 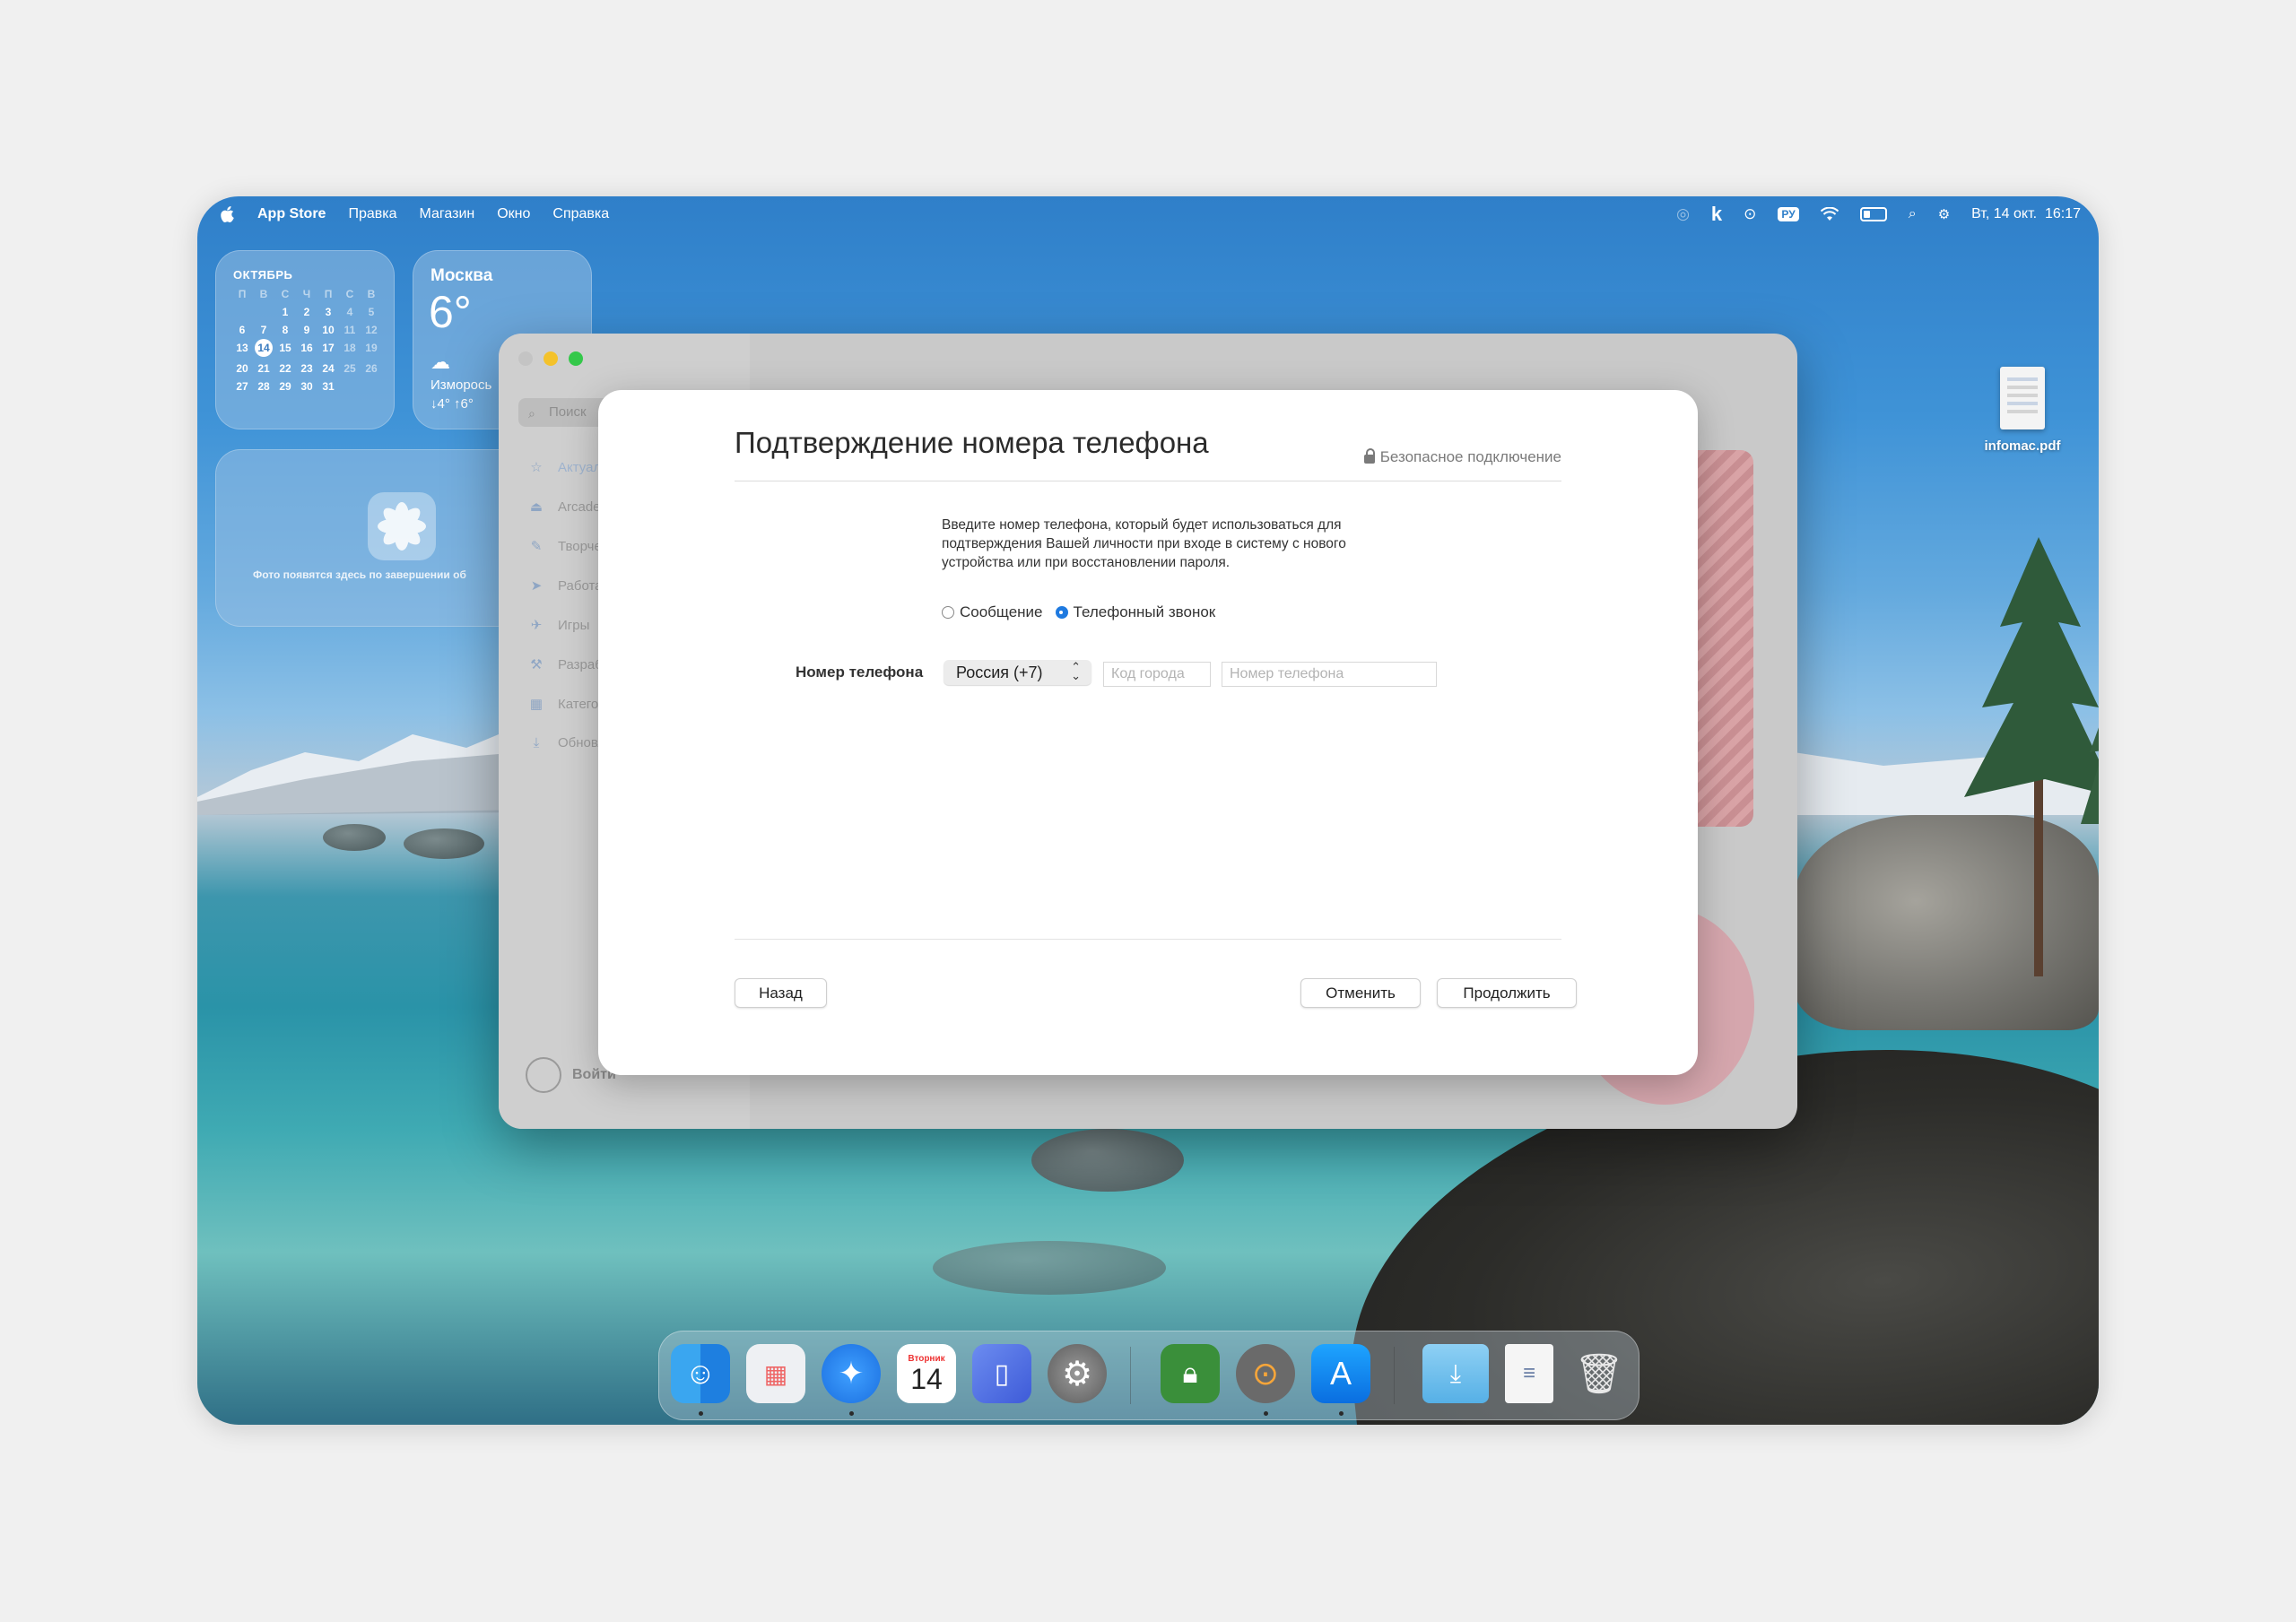 What do you see at coordinates (1829, 214) in the screenshot?
I see `wifi-icon` at bounding box center [1829, 214].